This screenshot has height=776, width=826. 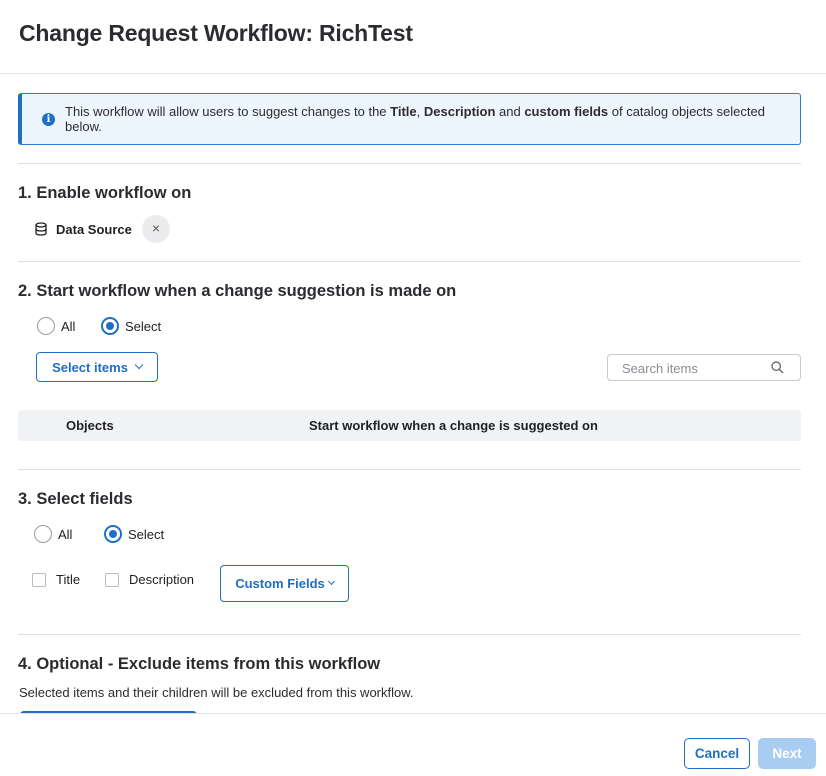 I want to click on section-1-title: 1. Enable workflow on, so click(x=105, y=193).